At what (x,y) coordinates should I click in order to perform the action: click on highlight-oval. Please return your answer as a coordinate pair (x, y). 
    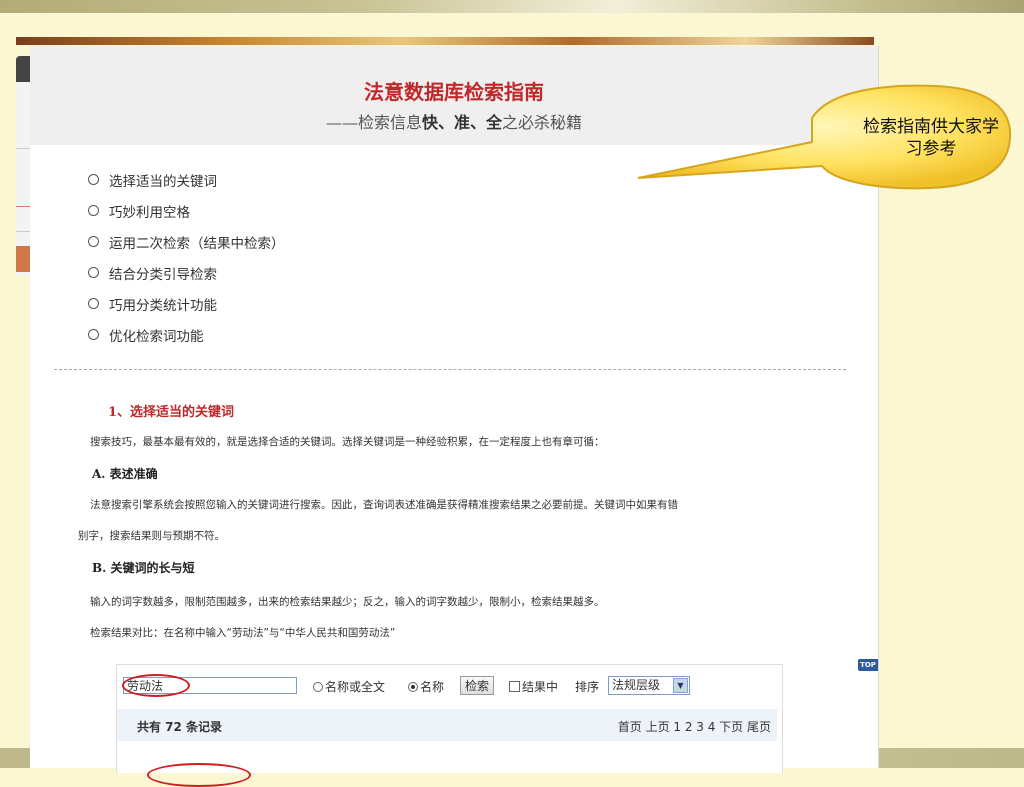
    Looking at the image, I should click on (156, 685).